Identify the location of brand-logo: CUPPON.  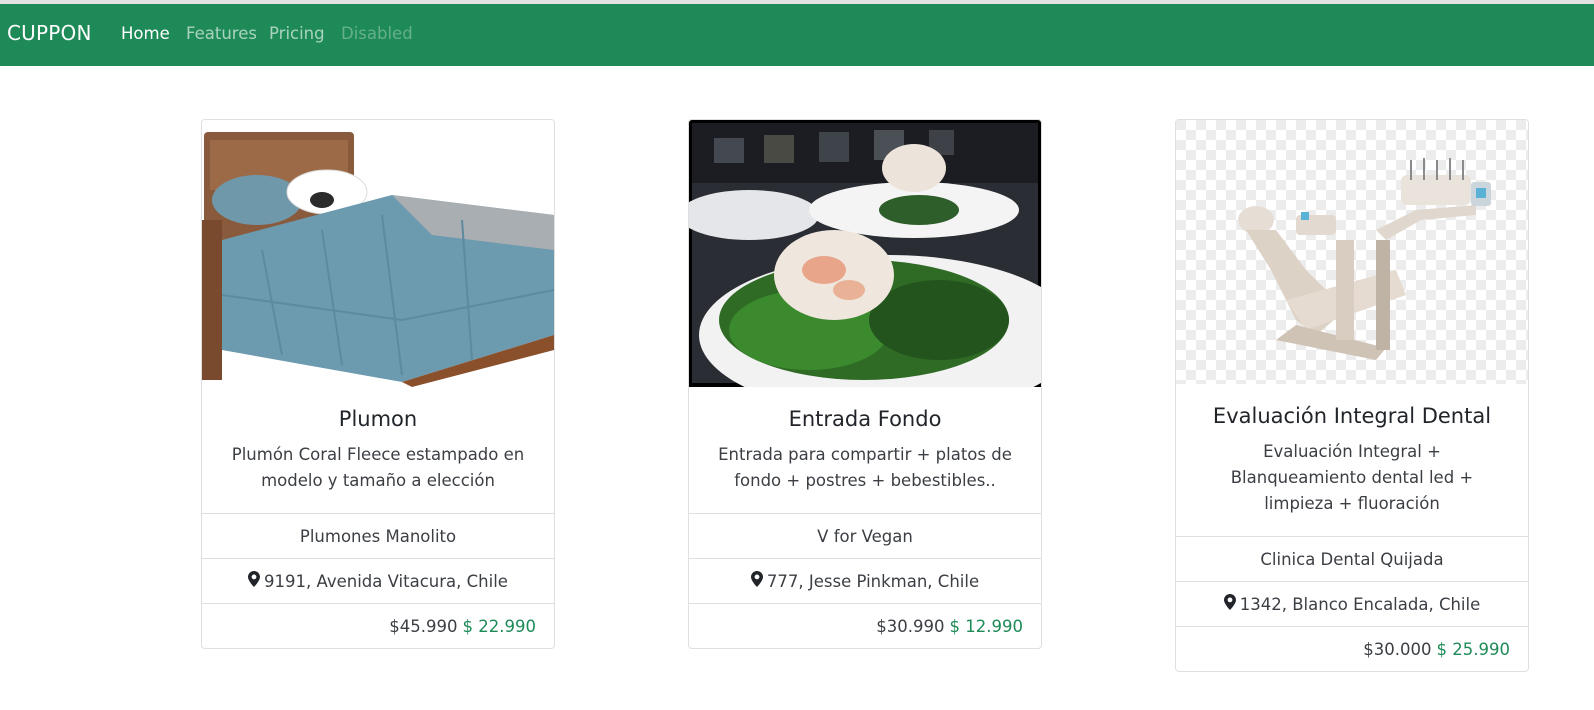
(49, 33).